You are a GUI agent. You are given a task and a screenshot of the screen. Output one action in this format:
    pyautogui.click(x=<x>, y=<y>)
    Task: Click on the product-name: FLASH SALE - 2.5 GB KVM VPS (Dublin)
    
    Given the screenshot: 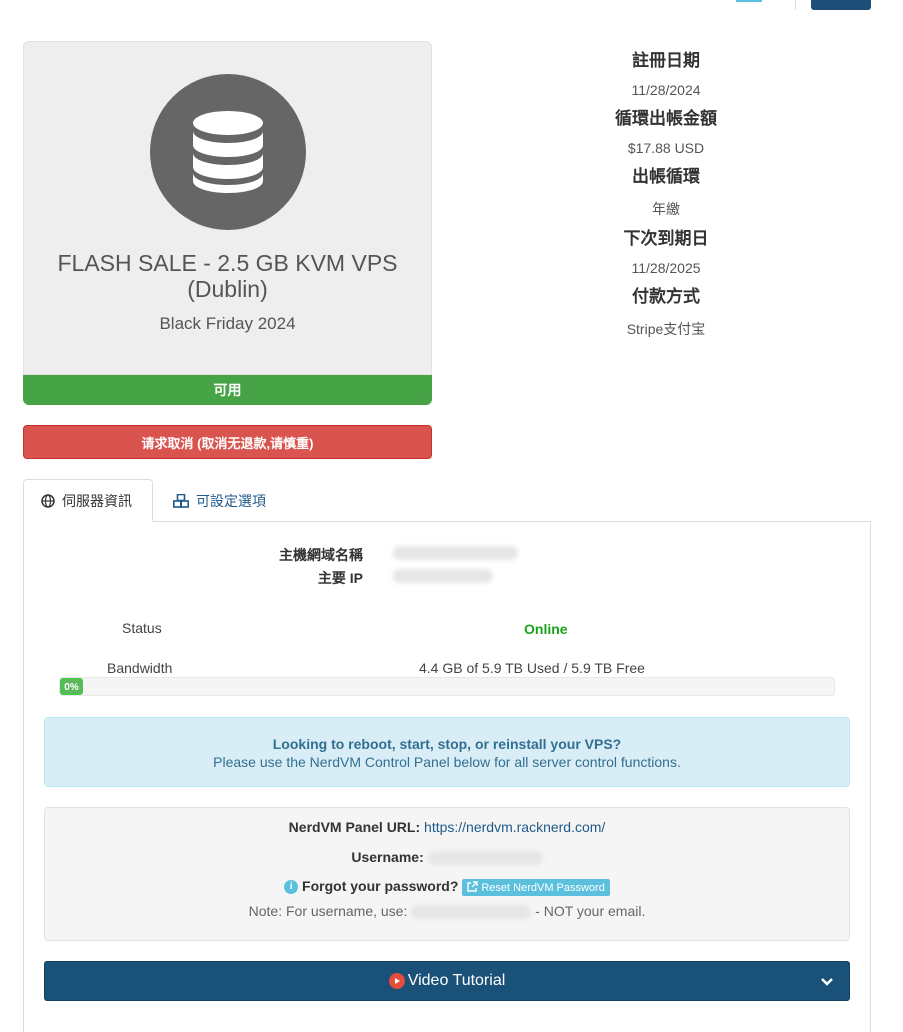 What is the action you would take?
    pyautogui.click(x=227, y=276)
    